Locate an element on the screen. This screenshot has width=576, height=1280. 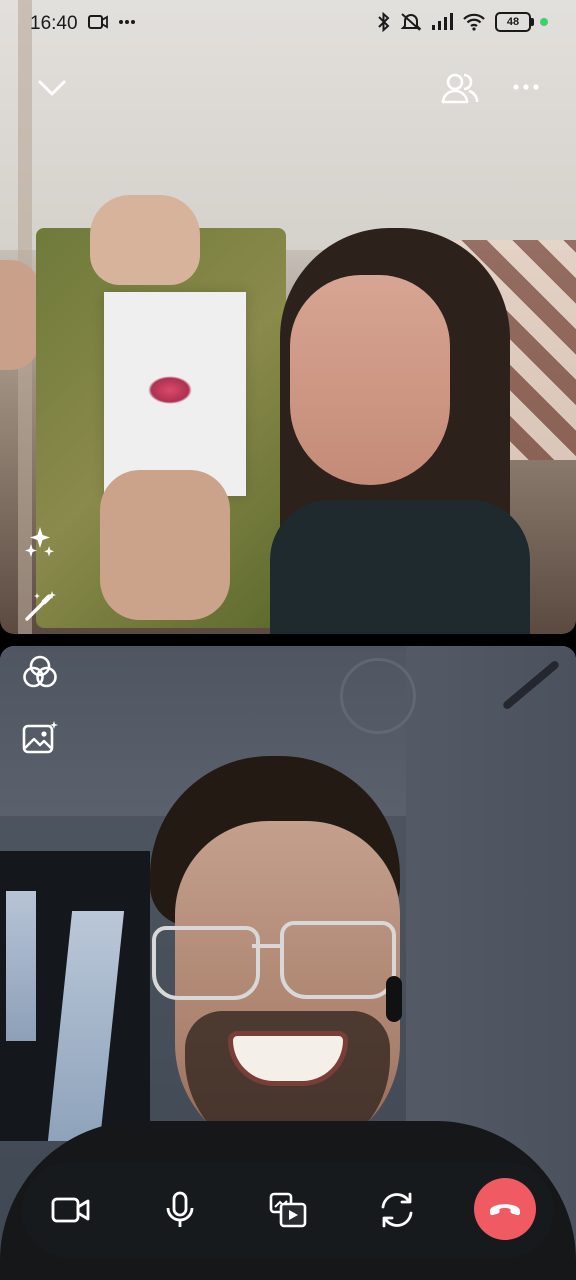
video-camera-icon is located at coordinates (71, 1210).